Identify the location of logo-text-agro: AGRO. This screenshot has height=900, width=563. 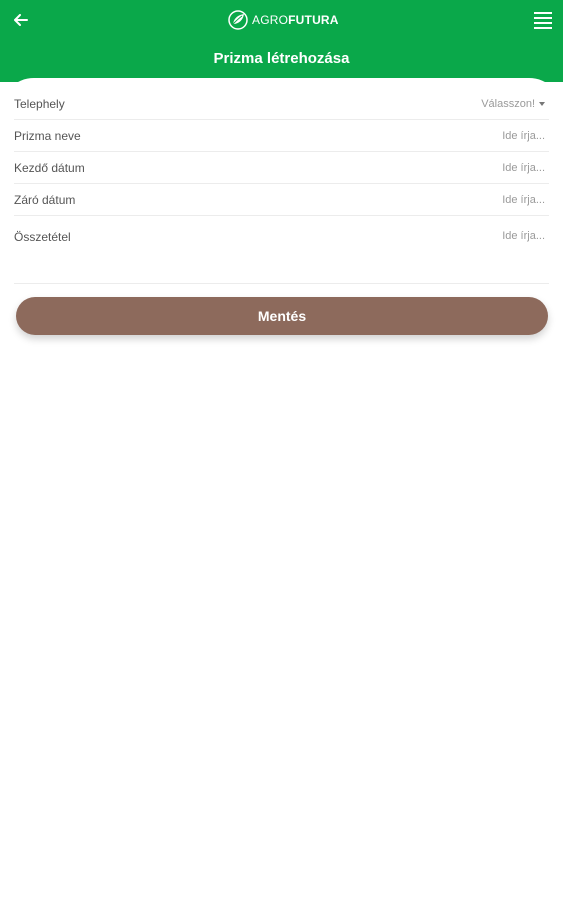
(270, 20).